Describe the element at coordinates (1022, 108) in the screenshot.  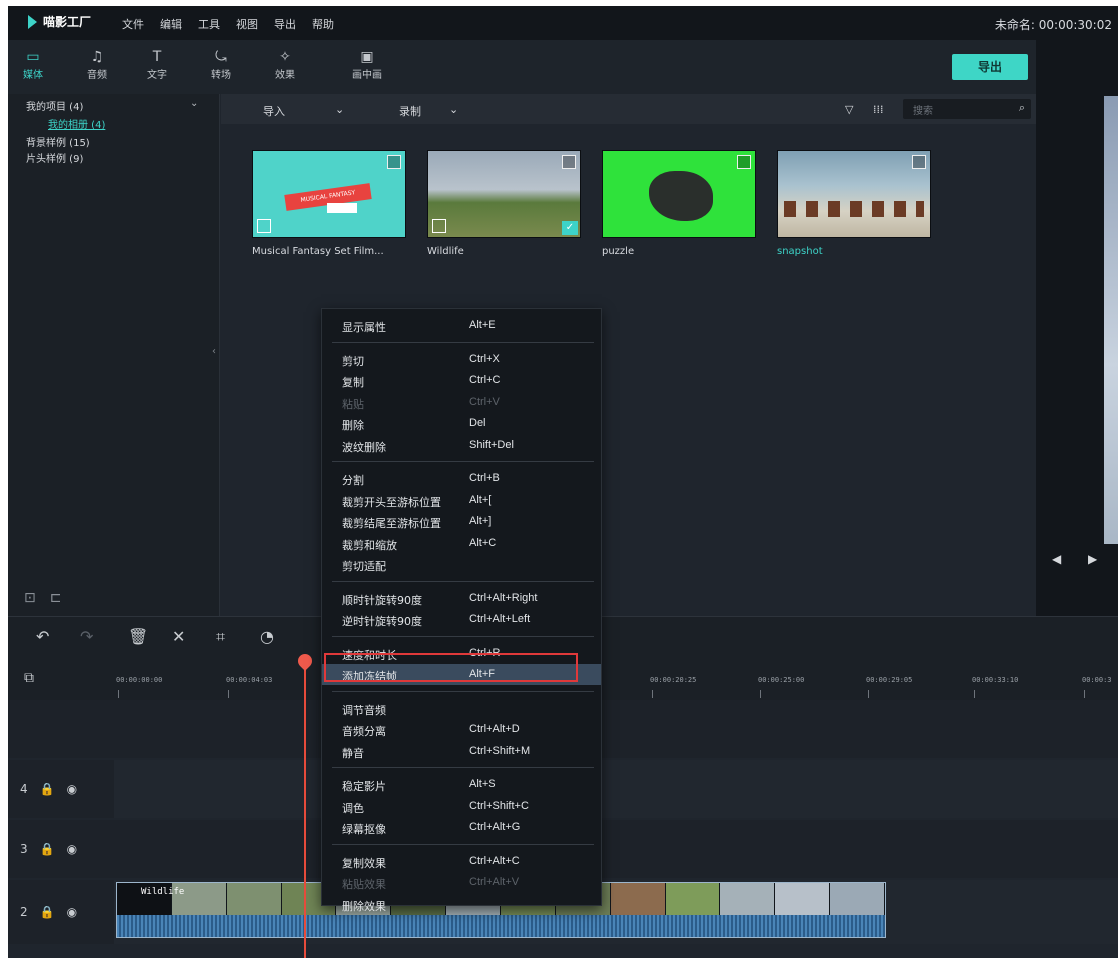
I see `search-icon: ⌕` at that location.